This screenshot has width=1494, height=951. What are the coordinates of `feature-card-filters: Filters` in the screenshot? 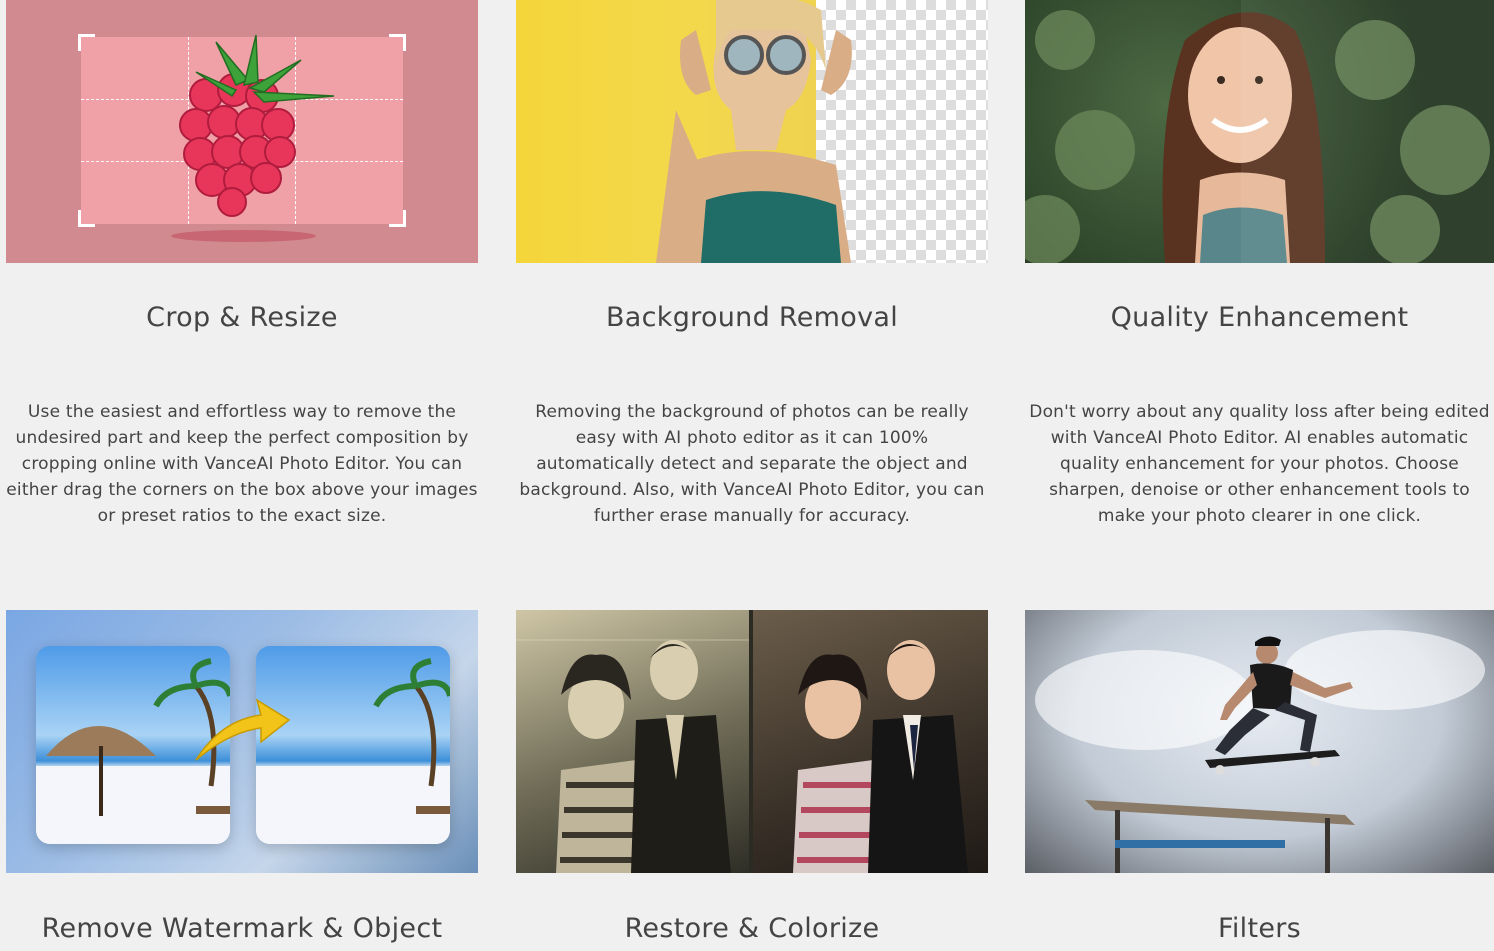 It's located at (1259, 780).